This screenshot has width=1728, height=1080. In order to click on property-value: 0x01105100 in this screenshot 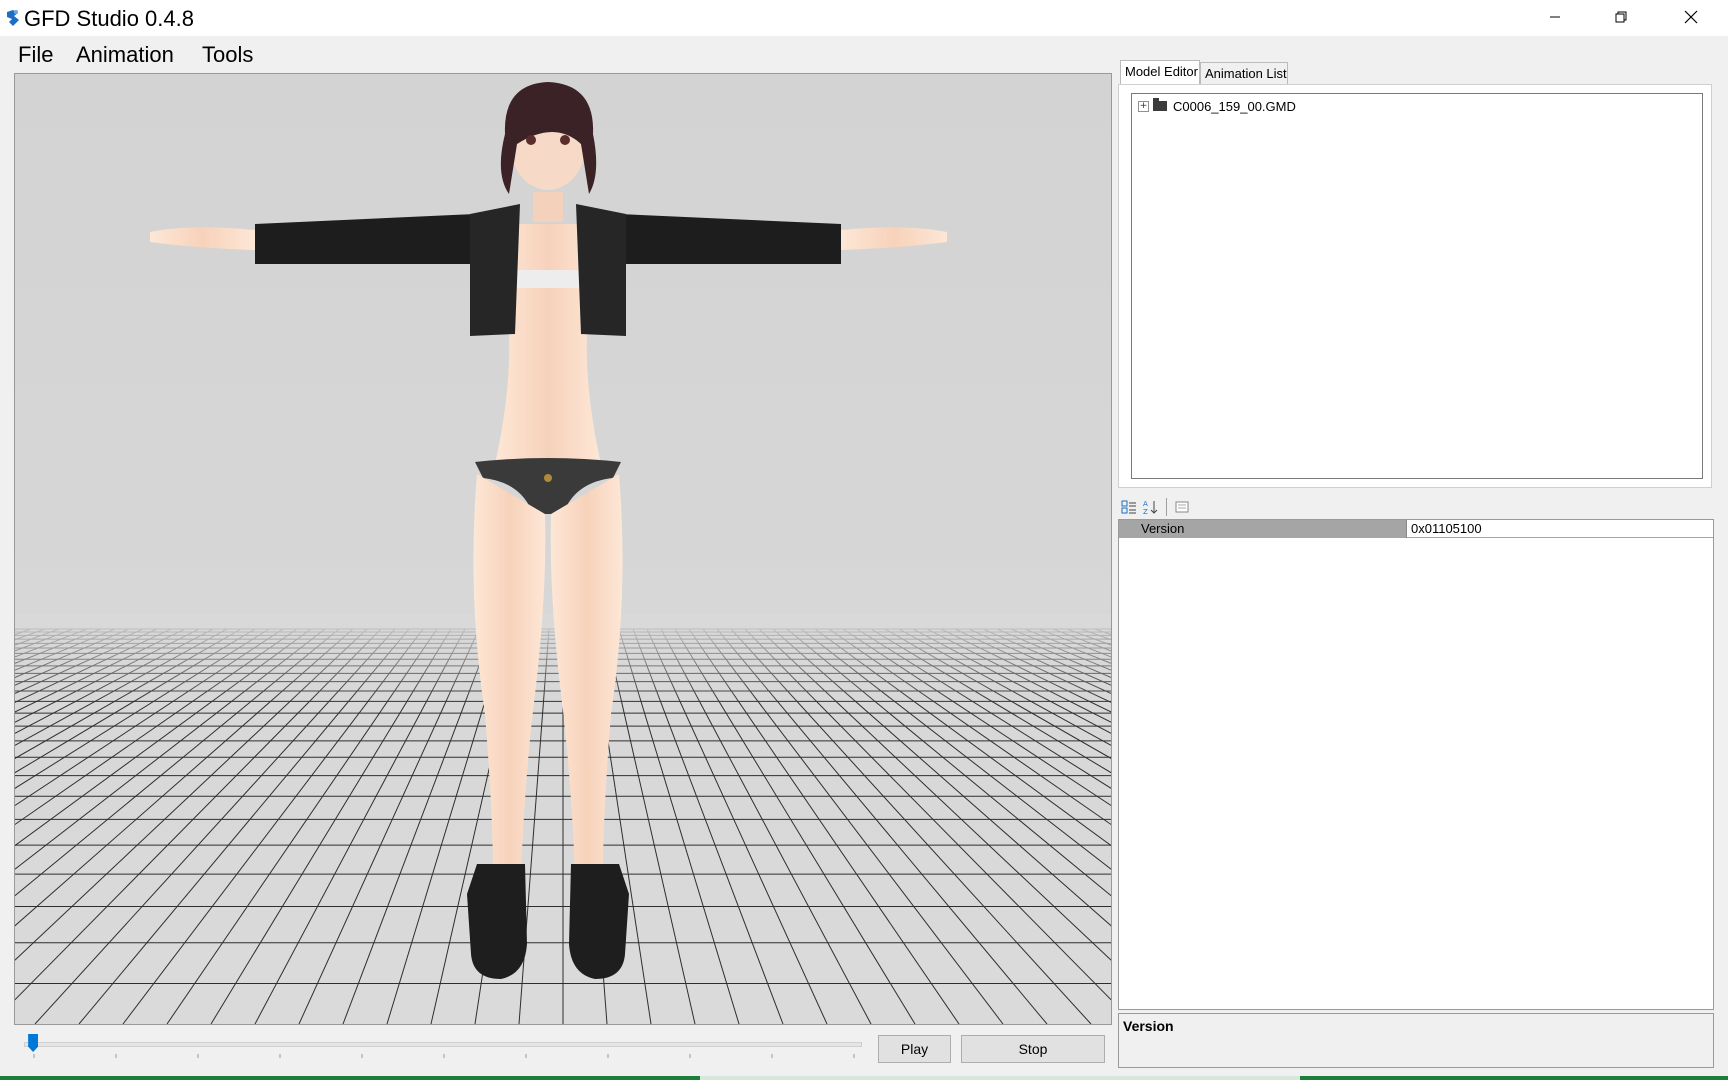, I will do `click(1560, 529)`.